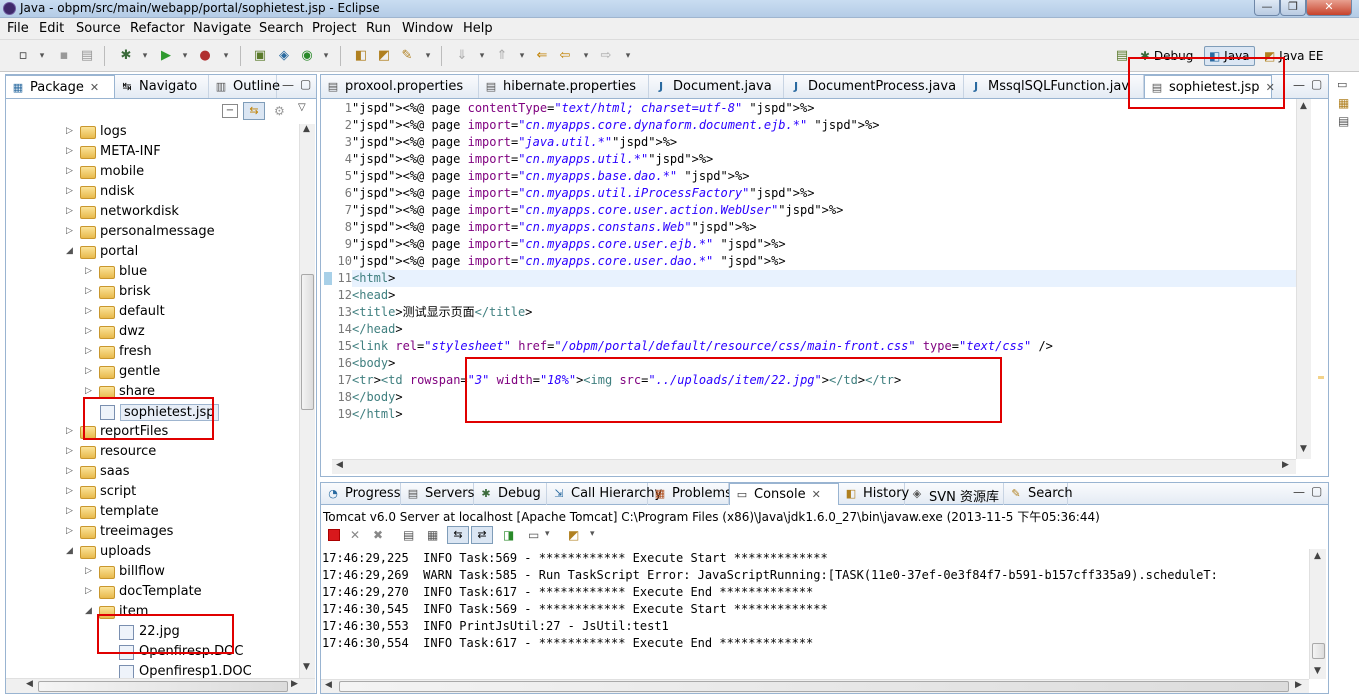 The width and height of the screenshot is (1359, 694). Describe the element at coordinates (98, 28) in the screenshot. I see `menu-source: Source` at that location.